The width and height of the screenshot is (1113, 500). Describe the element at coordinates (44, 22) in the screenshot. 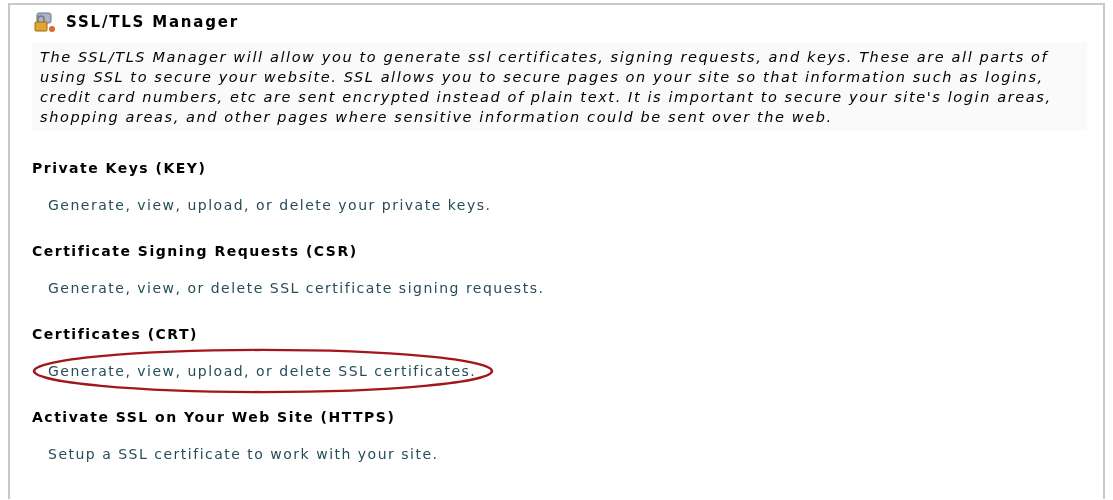

I see `padlock-server-icon` at that location.